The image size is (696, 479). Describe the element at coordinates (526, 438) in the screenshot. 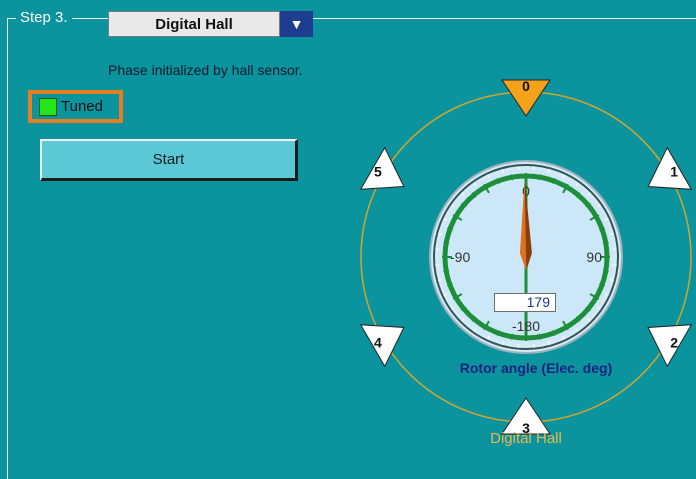

I see `hall-caption: Digital Hall` at that location.